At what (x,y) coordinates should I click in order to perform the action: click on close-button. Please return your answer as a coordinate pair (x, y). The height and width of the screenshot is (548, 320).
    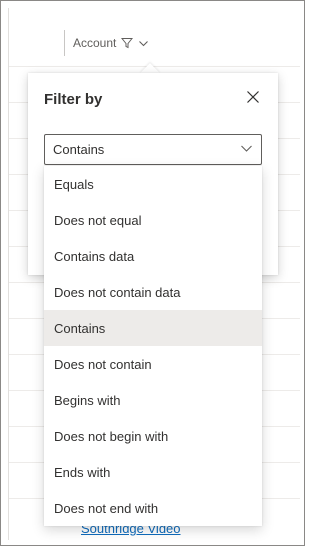
    Looking at the image, I should click on (253, 99).